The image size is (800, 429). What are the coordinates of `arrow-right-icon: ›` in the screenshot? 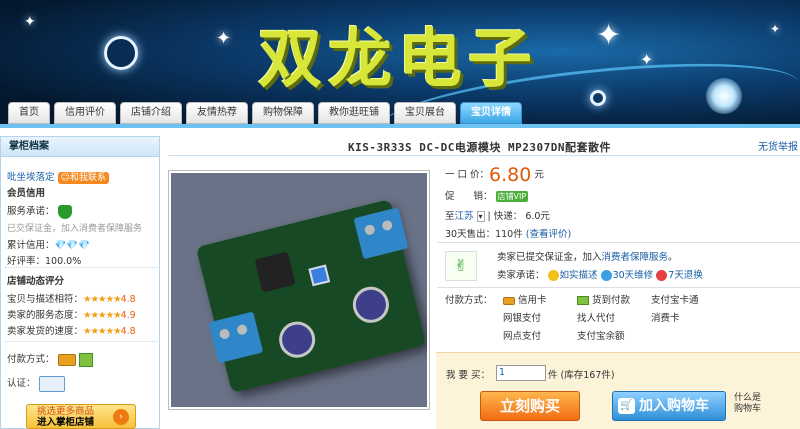 It's located at (121, 417).